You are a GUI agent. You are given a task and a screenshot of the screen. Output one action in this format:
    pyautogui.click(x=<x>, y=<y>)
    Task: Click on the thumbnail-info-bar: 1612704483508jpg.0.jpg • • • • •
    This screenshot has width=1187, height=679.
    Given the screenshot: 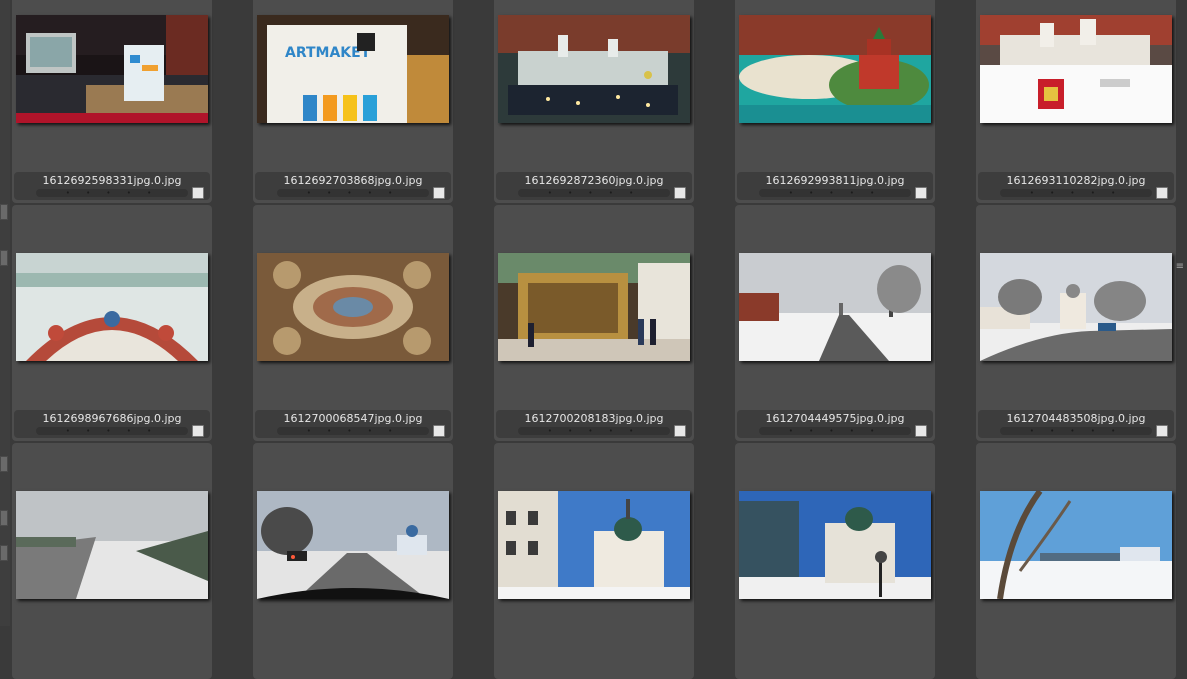 What is the action you would take?
    pyautogui.click(x=1076, y=424)
    